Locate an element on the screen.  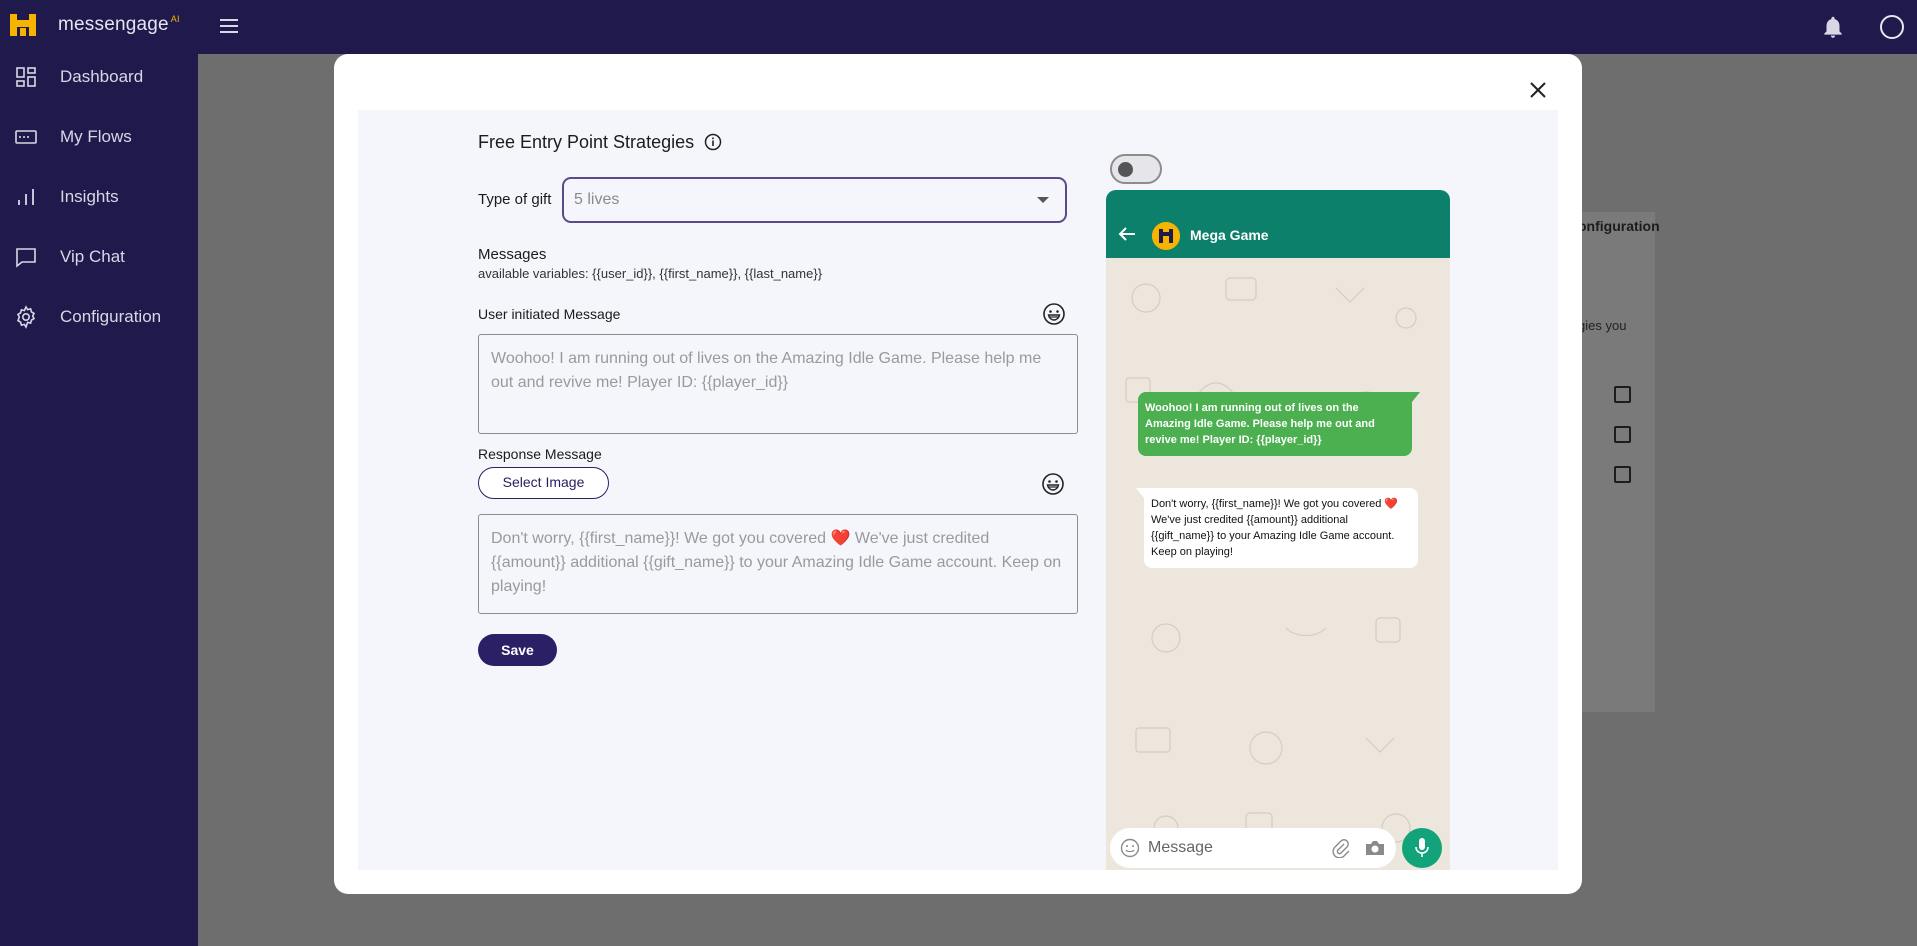
sidebar-item-vip-chat: Vip Chat is located at coordinates (99, 257).